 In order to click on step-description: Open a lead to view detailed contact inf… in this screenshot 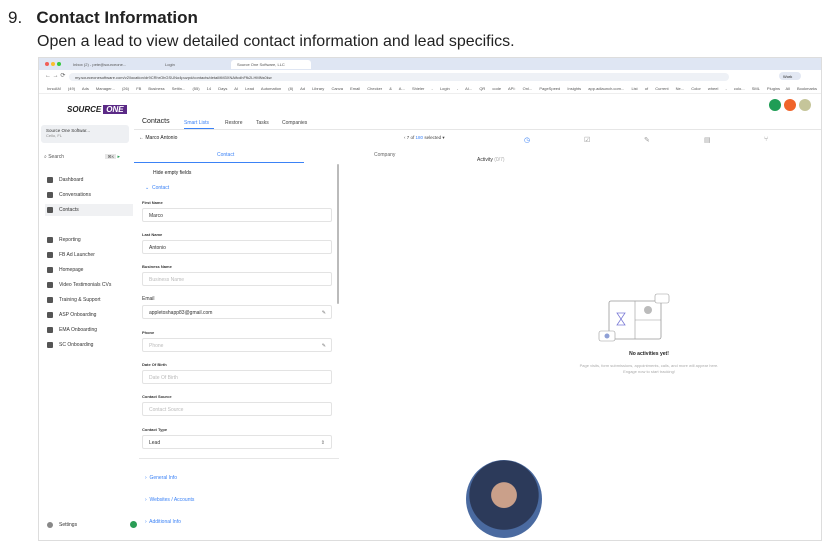, I will do `click(276, 41)`.